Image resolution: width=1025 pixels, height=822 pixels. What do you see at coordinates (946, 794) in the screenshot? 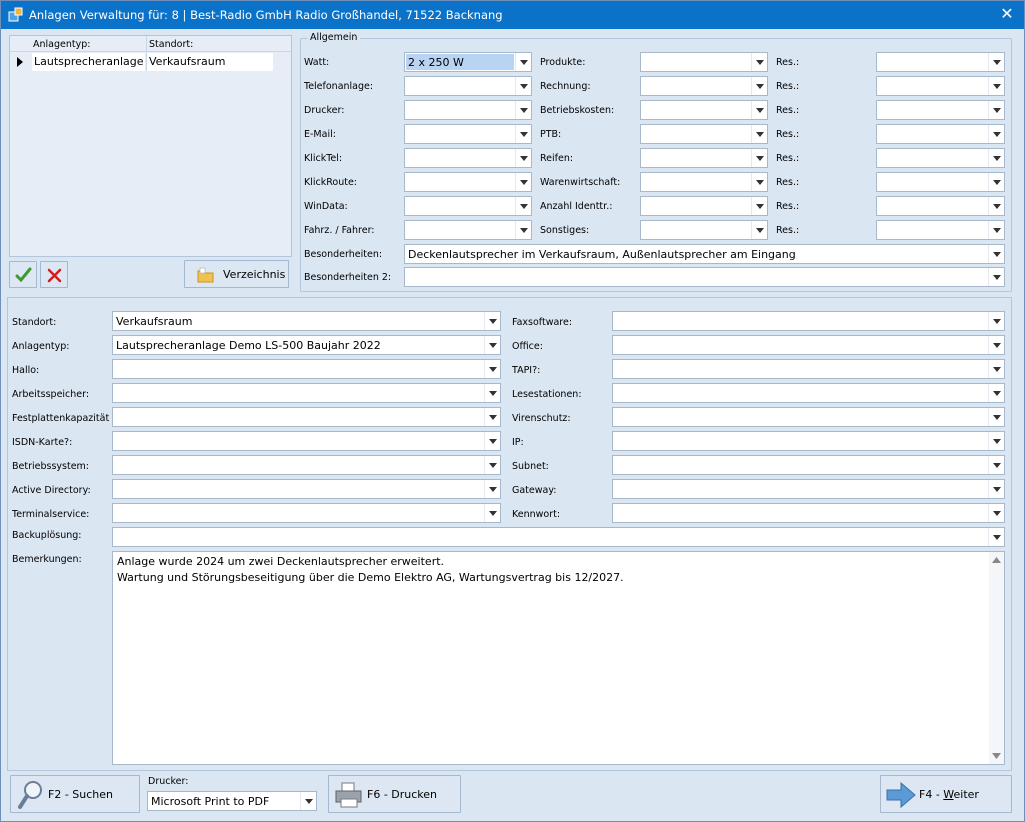
I see `weiter-button: F4 - Weiter` at bounding box center [946, 794].